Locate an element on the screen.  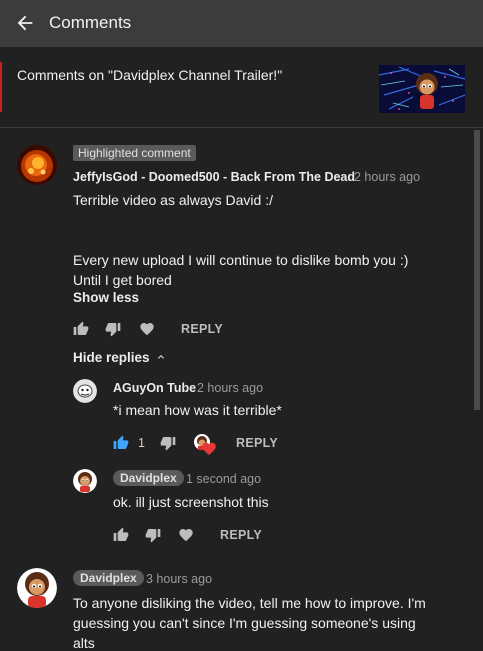
highlighted-badge: Highlighted comment is located at coordinates (134, 153).